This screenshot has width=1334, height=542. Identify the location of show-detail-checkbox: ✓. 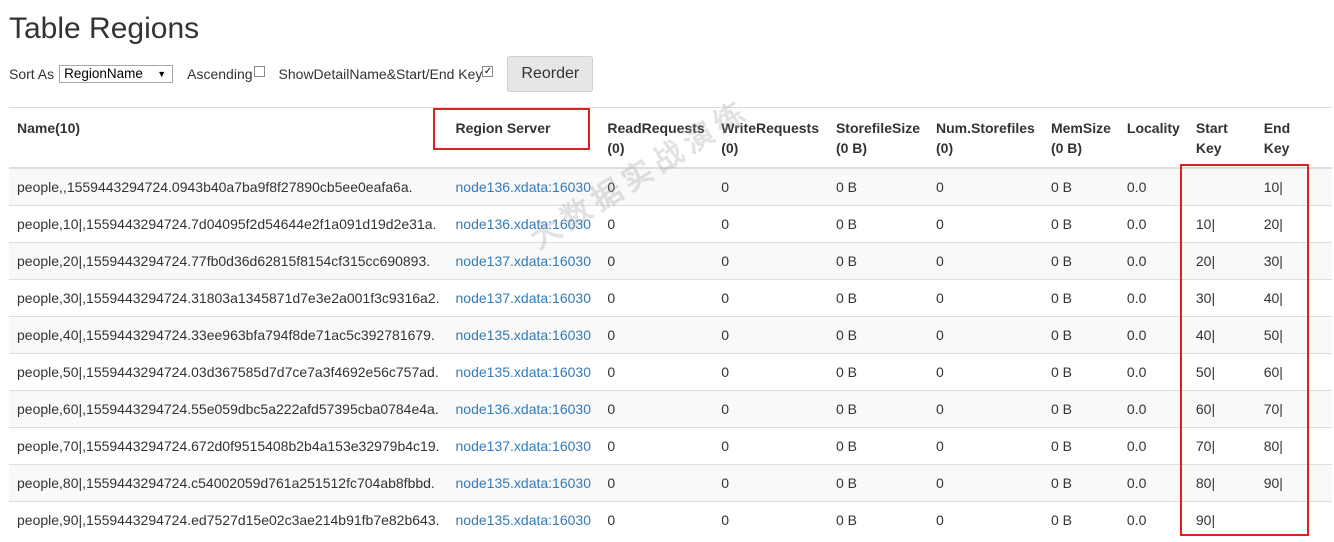
(488, 71).